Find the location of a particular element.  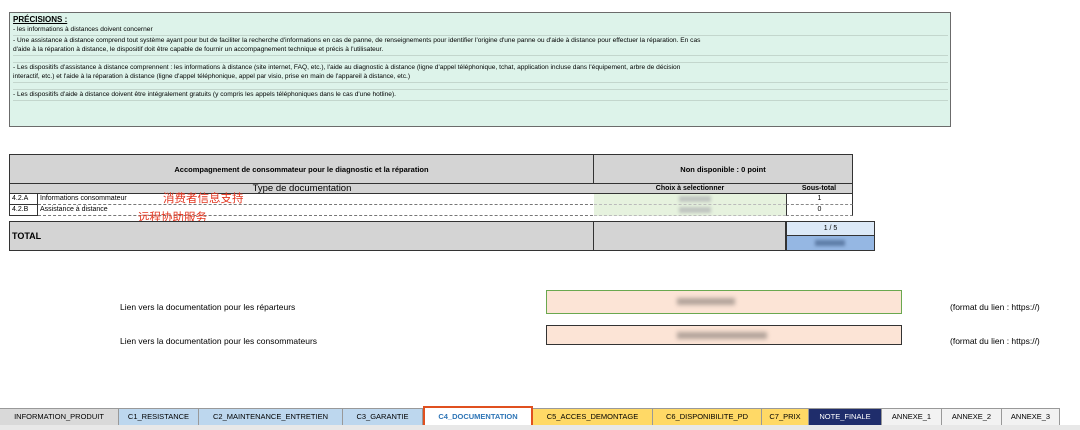

sheet-tab-c7-prix: C7_PRIX is located at coordinates (785, 416).